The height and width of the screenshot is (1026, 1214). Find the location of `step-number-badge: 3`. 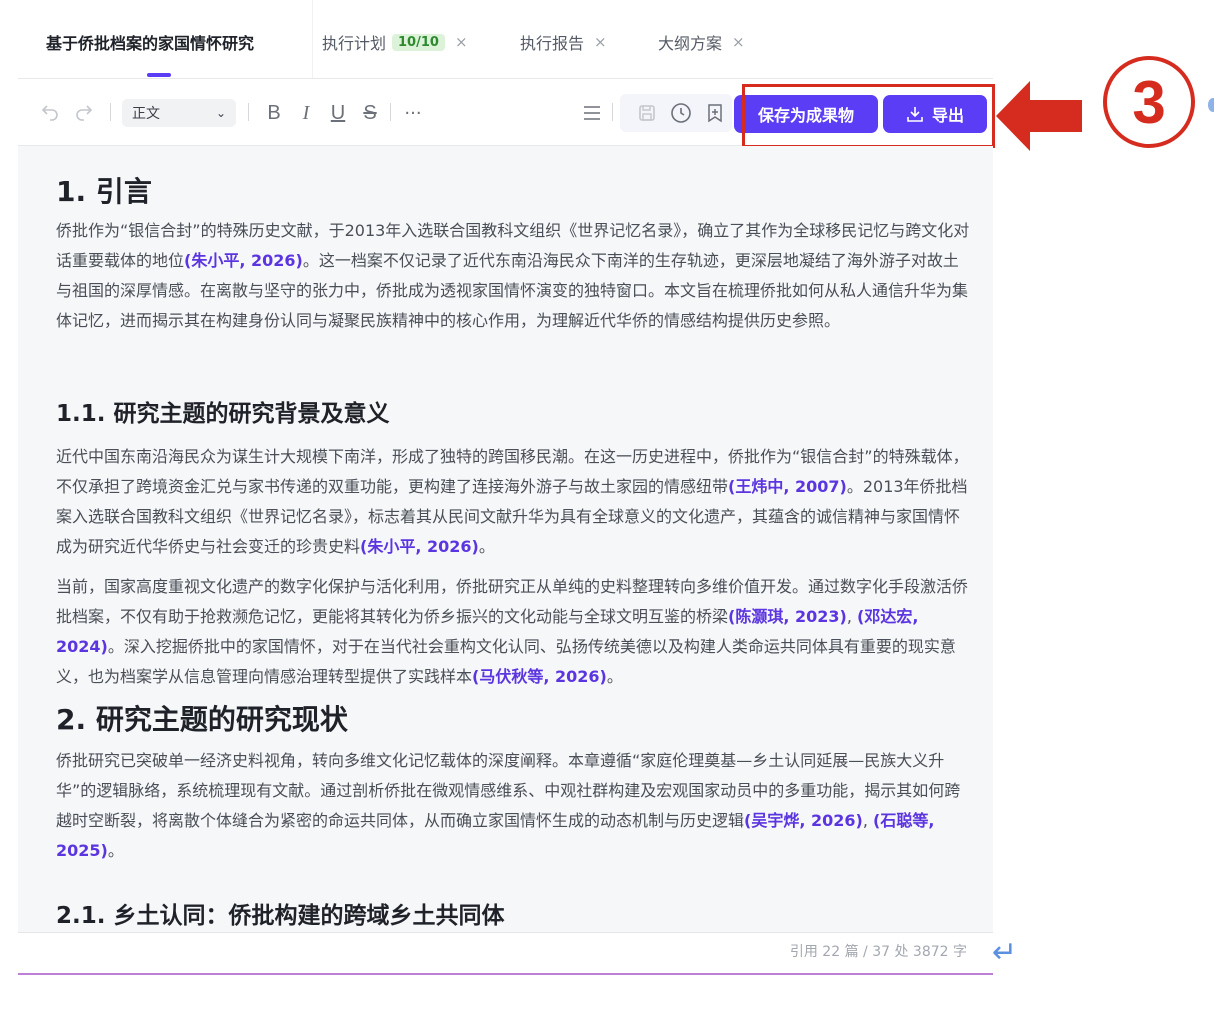

step-number-badge: 3 is located at coordinates (1149, 102).